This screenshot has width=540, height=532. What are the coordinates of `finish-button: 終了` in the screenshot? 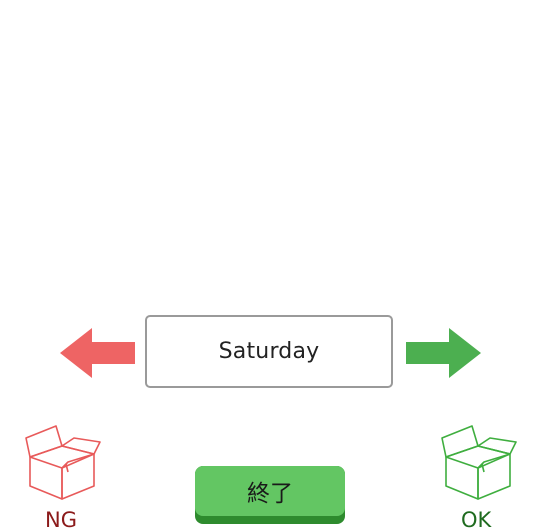 It's located at (270, 495).